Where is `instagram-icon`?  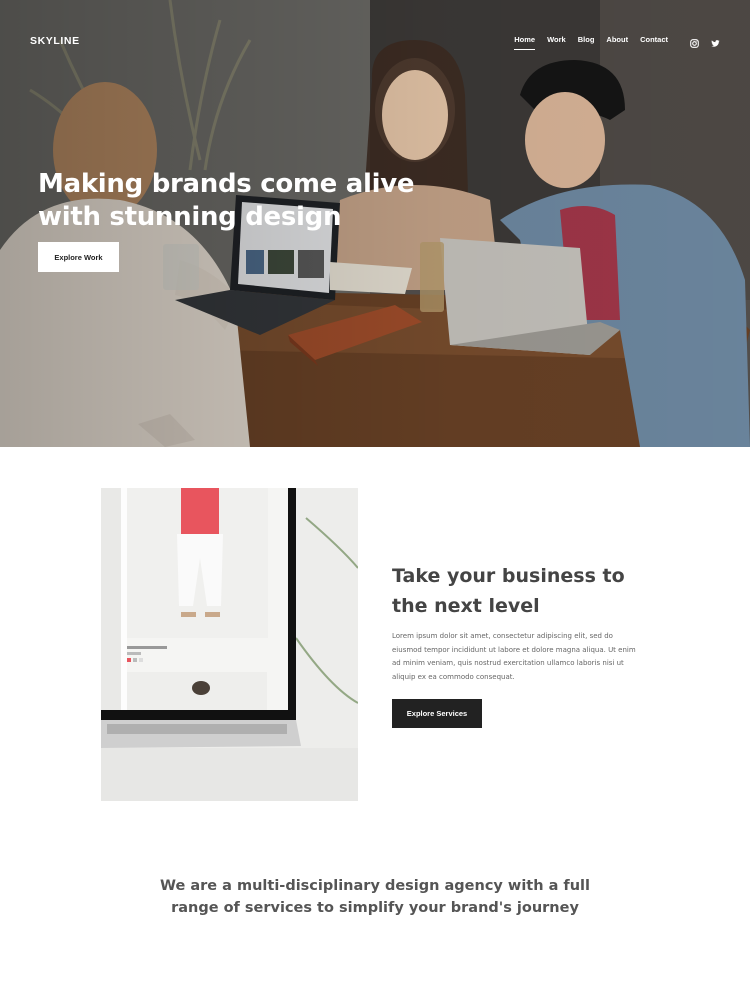
instagram-icon is located at coordinates (694, 41).